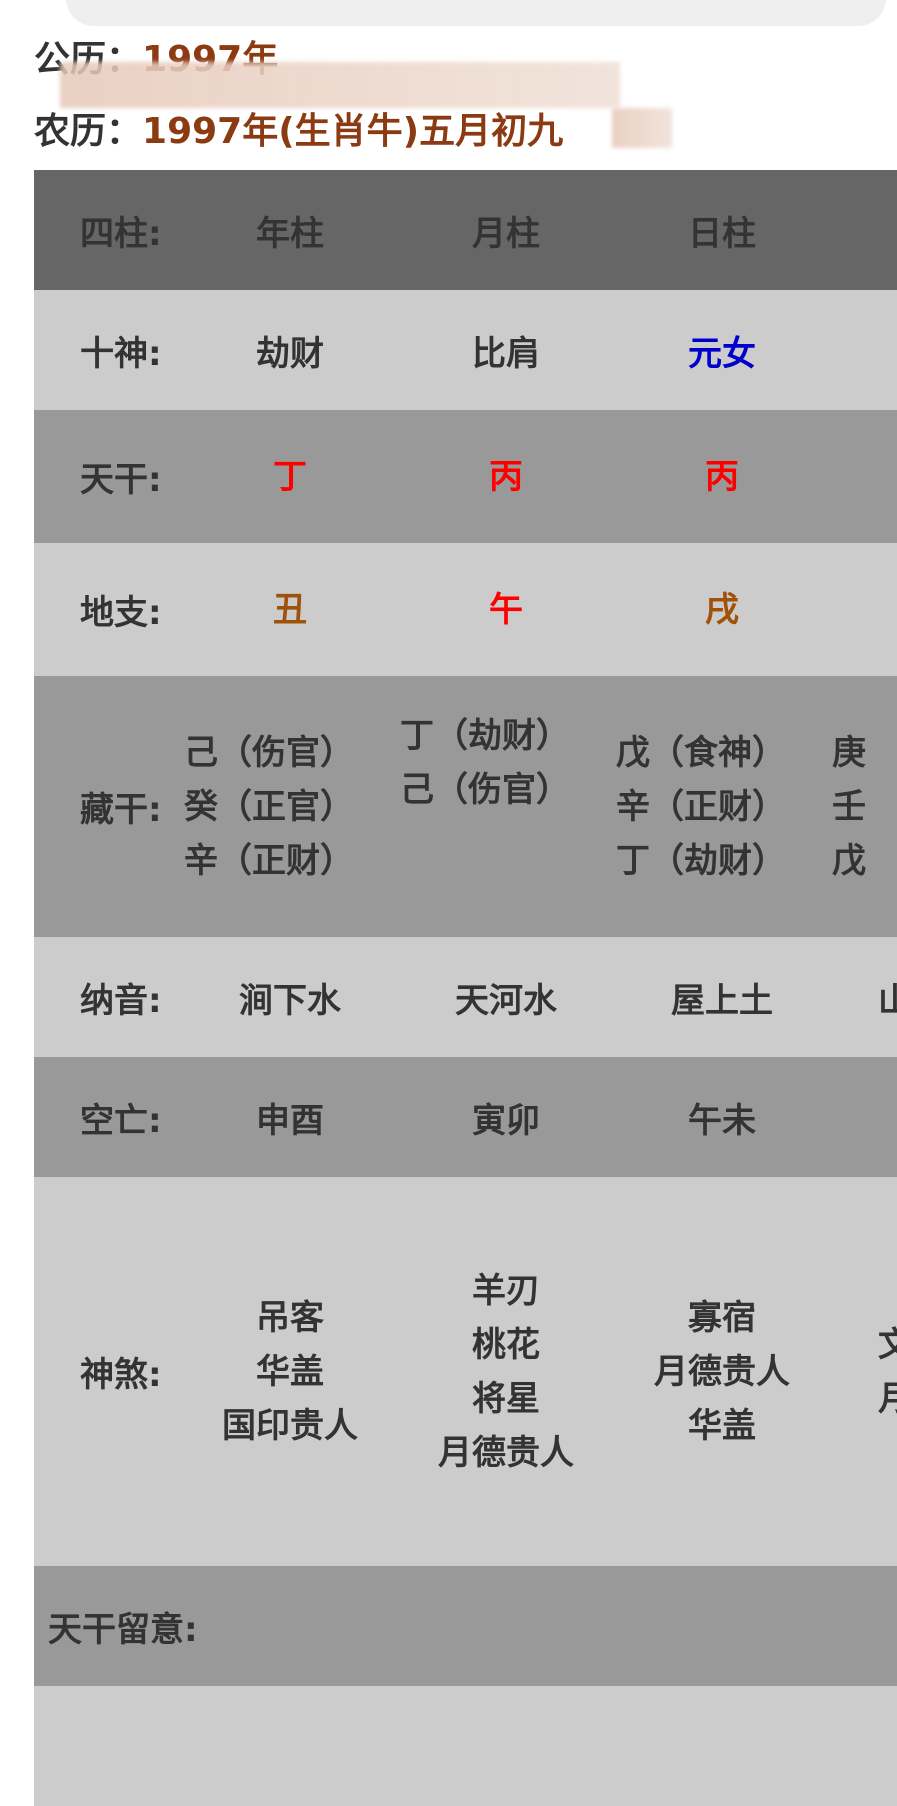  I want to click on shensha-day: 寡宿 月德贵人 华盖, so click(722, 1371).